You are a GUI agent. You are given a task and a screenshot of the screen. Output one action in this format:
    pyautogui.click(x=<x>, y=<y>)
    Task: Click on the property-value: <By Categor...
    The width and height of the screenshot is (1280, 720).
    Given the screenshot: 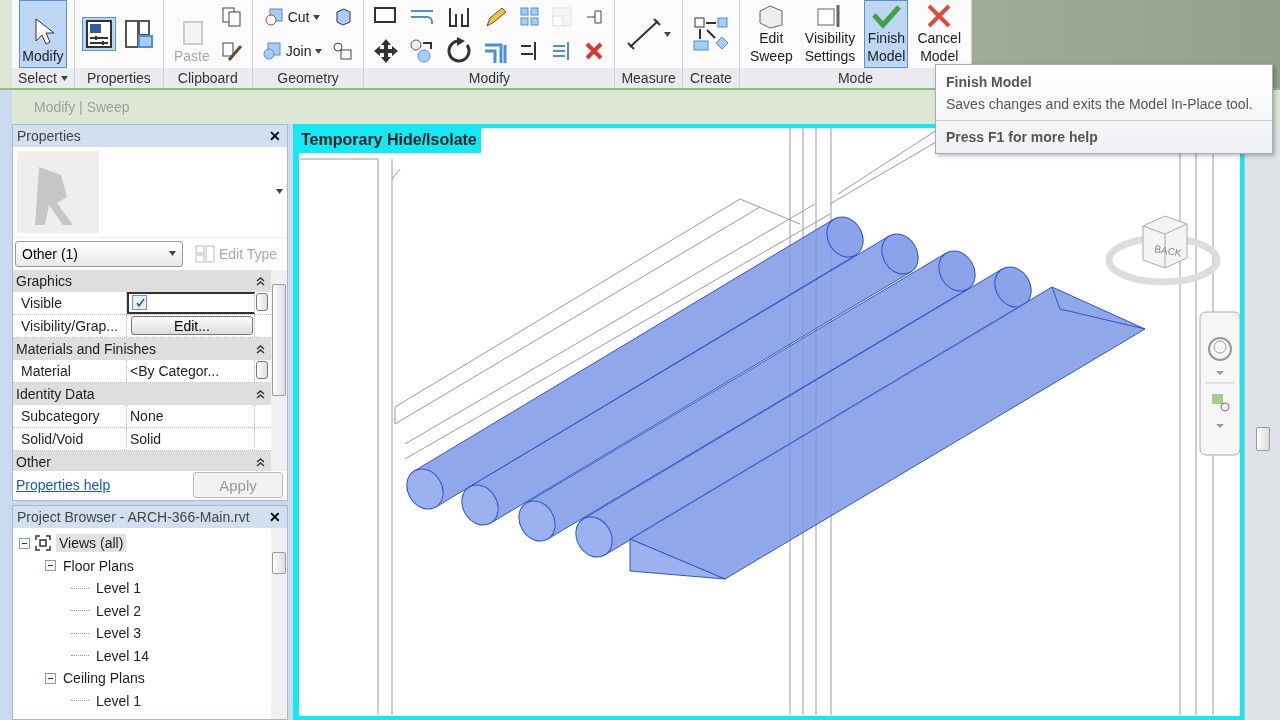 What is the action you would take?
    pyautogui.click(x=175, y=370)
    